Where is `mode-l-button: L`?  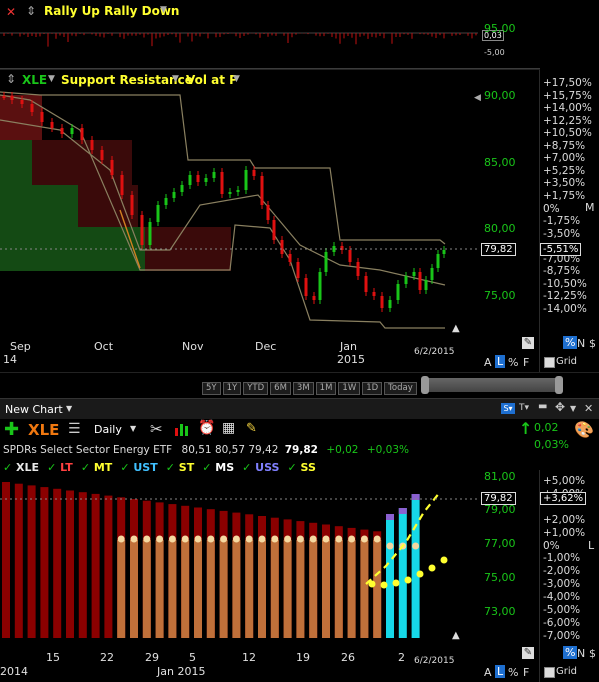 mode-l-button: L is located at coordinates (500, 671).